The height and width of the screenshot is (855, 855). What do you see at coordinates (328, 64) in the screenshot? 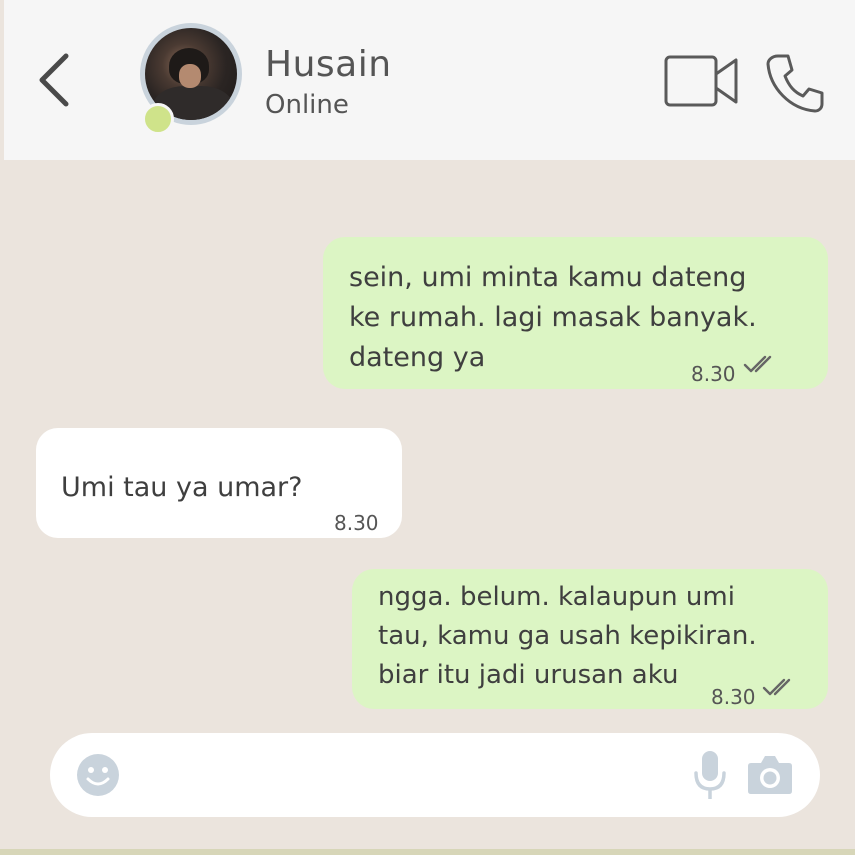
I see `contact-name: Husain` at bounding box center [328, 64].